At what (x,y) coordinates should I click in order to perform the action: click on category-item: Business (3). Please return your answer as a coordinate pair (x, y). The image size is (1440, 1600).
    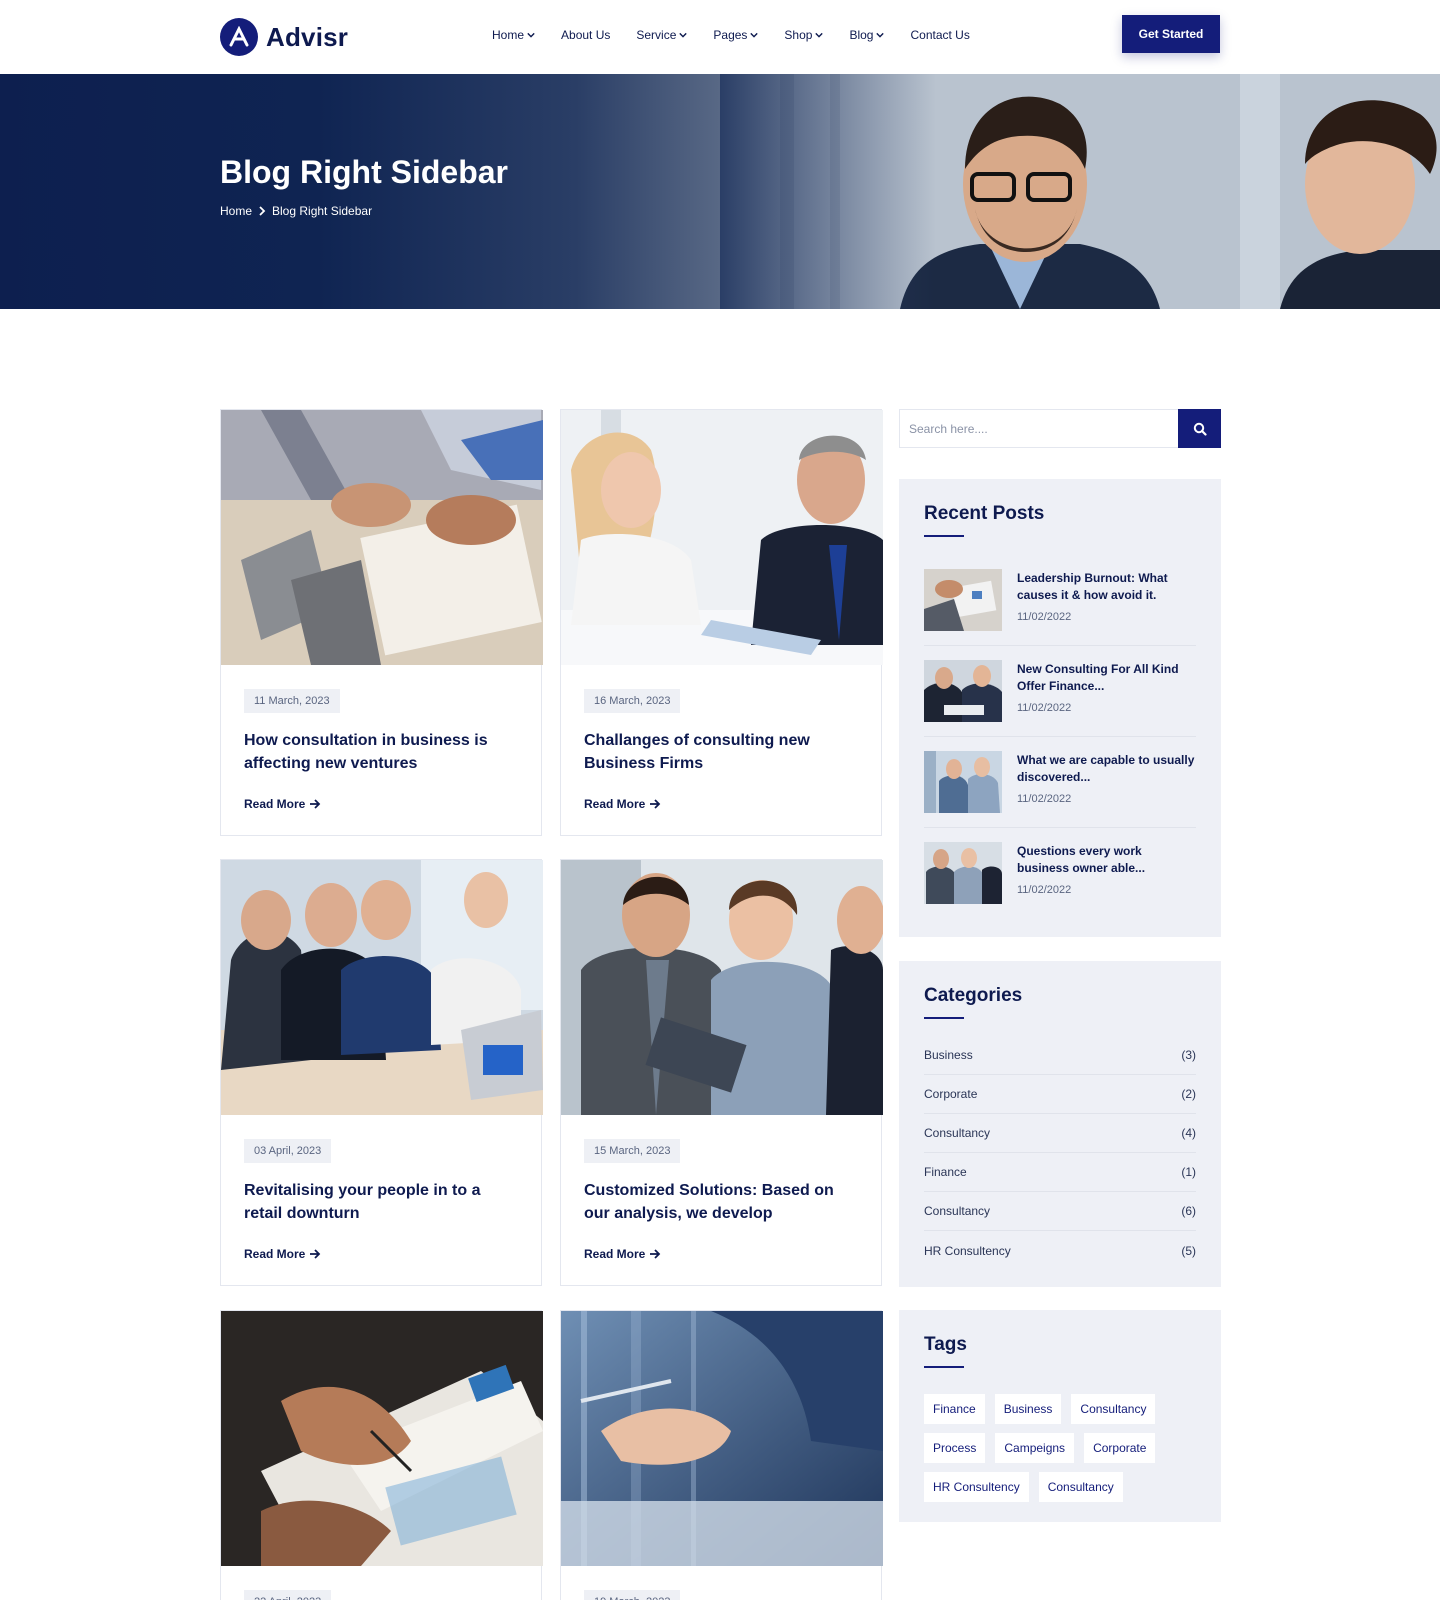
    Looking at the image, I should click on (1060, 1055).